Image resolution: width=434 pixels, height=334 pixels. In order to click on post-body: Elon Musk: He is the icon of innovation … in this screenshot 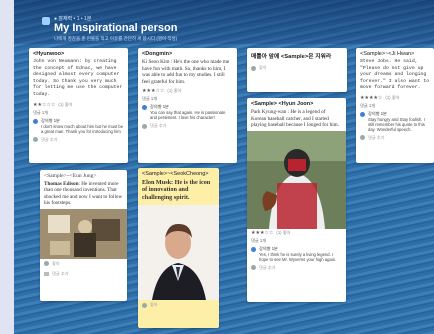, I will do `click(176, 190)`.